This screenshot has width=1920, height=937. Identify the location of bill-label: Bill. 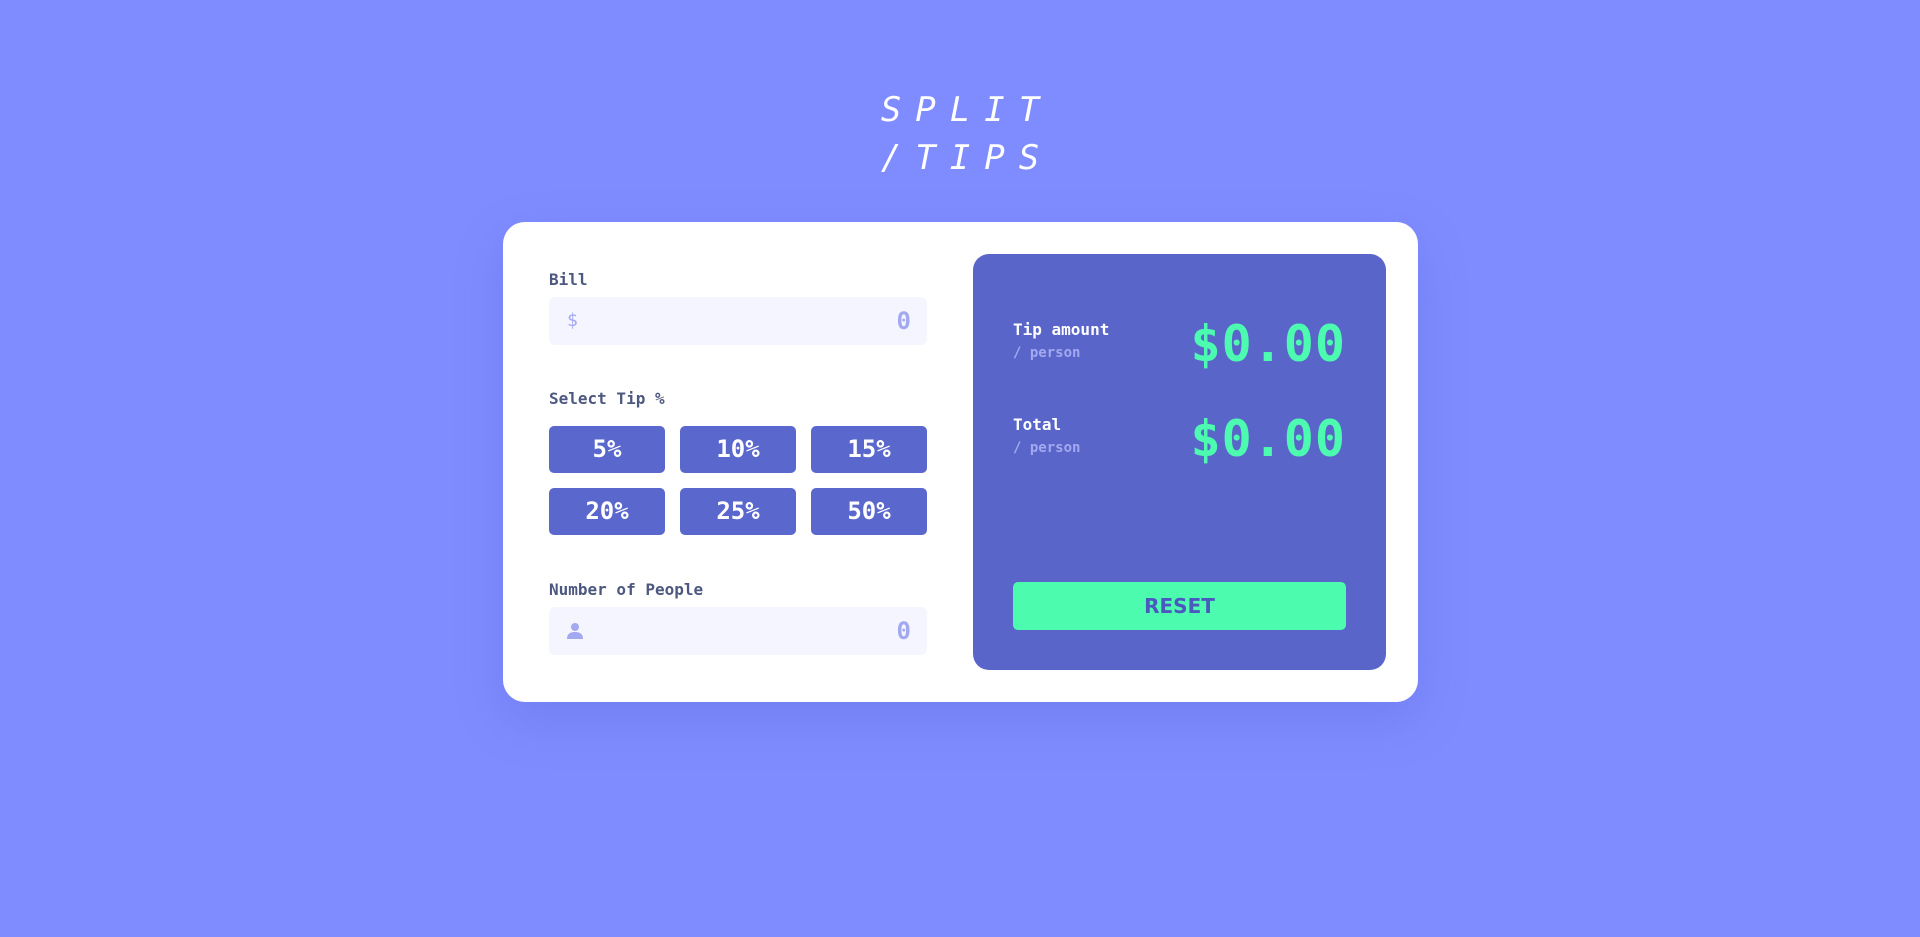
(568, 279).